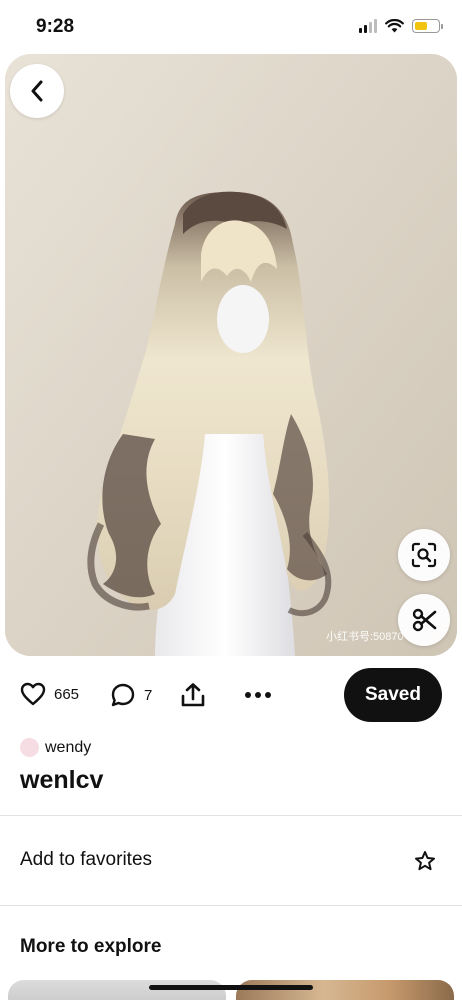  I want to click on more-options-button, so click(258, 695).